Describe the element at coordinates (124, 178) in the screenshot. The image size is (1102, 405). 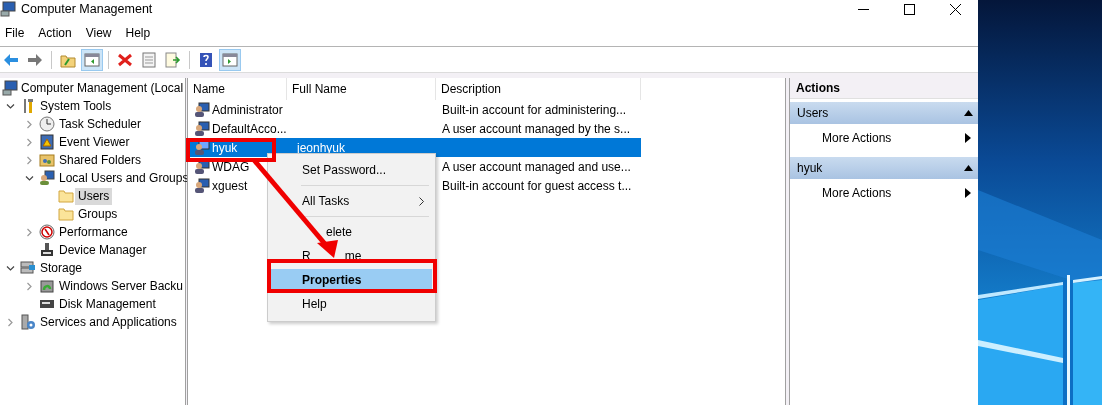
I see `tree-item: Local Users and Groups` at that location.